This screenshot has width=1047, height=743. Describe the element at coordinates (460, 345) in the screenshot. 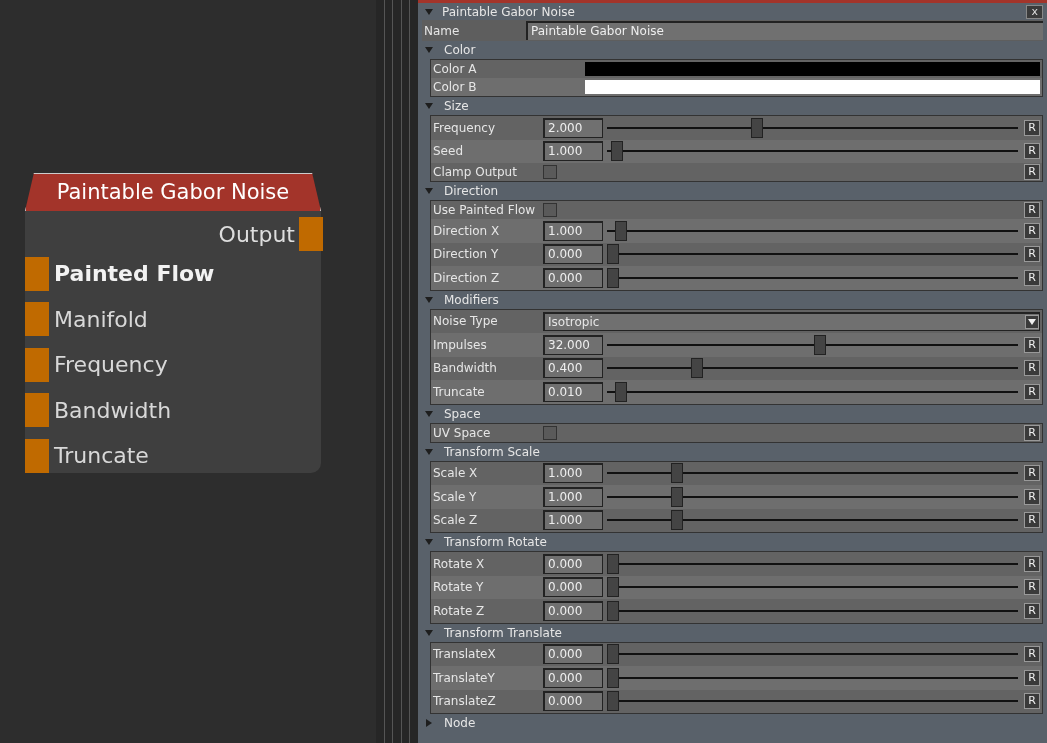

I see `field-label: Impulses` at that location.